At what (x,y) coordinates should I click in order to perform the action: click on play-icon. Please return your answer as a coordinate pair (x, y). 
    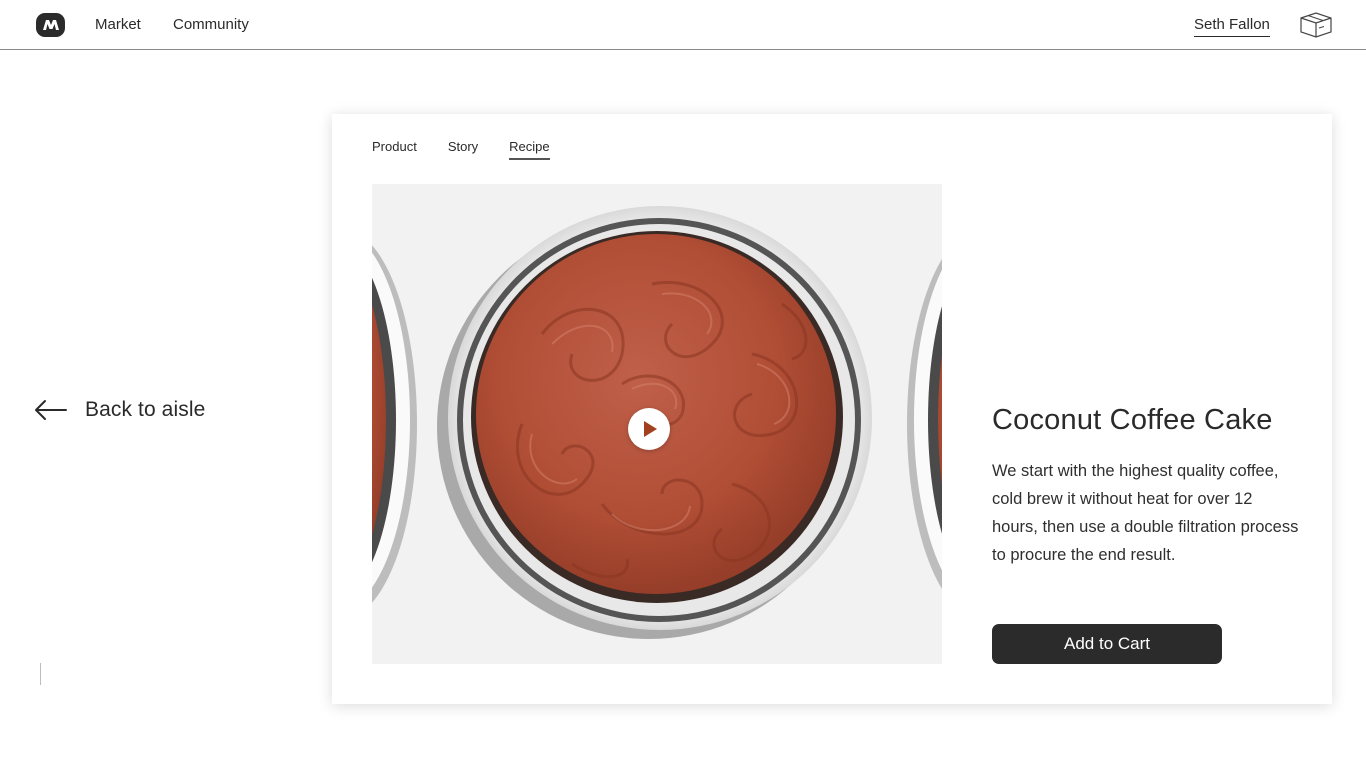
    Looking at the image, I should click on (650, 429).